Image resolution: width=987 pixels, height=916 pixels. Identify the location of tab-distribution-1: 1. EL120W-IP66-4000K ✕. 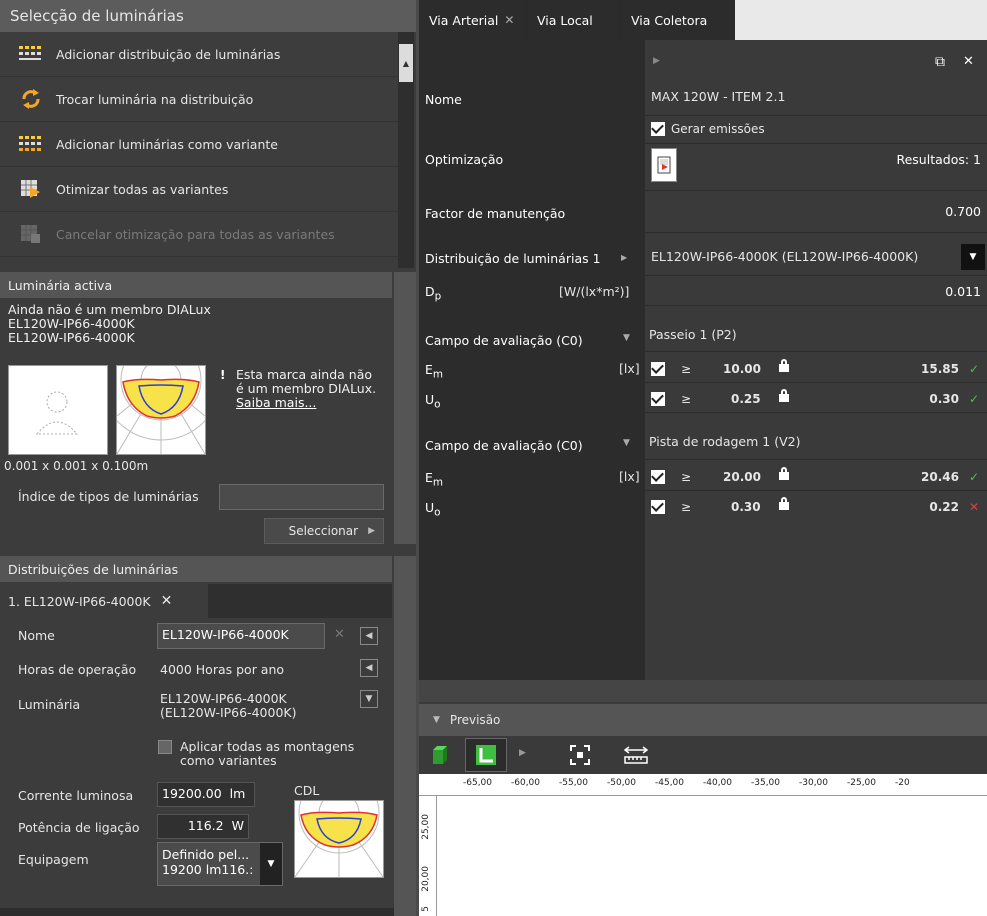
(104, 601).